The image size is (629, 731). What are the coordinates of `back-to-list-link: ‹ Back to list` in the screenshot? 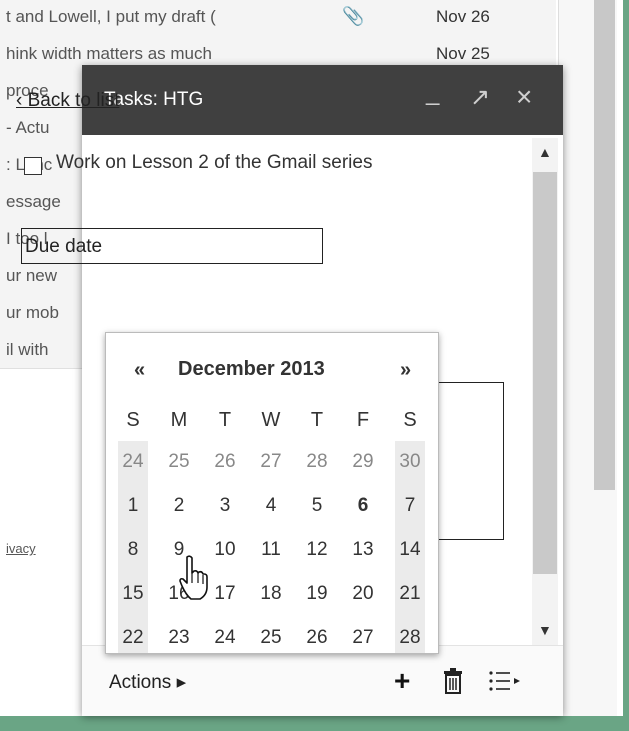 It's located at (67, 101).